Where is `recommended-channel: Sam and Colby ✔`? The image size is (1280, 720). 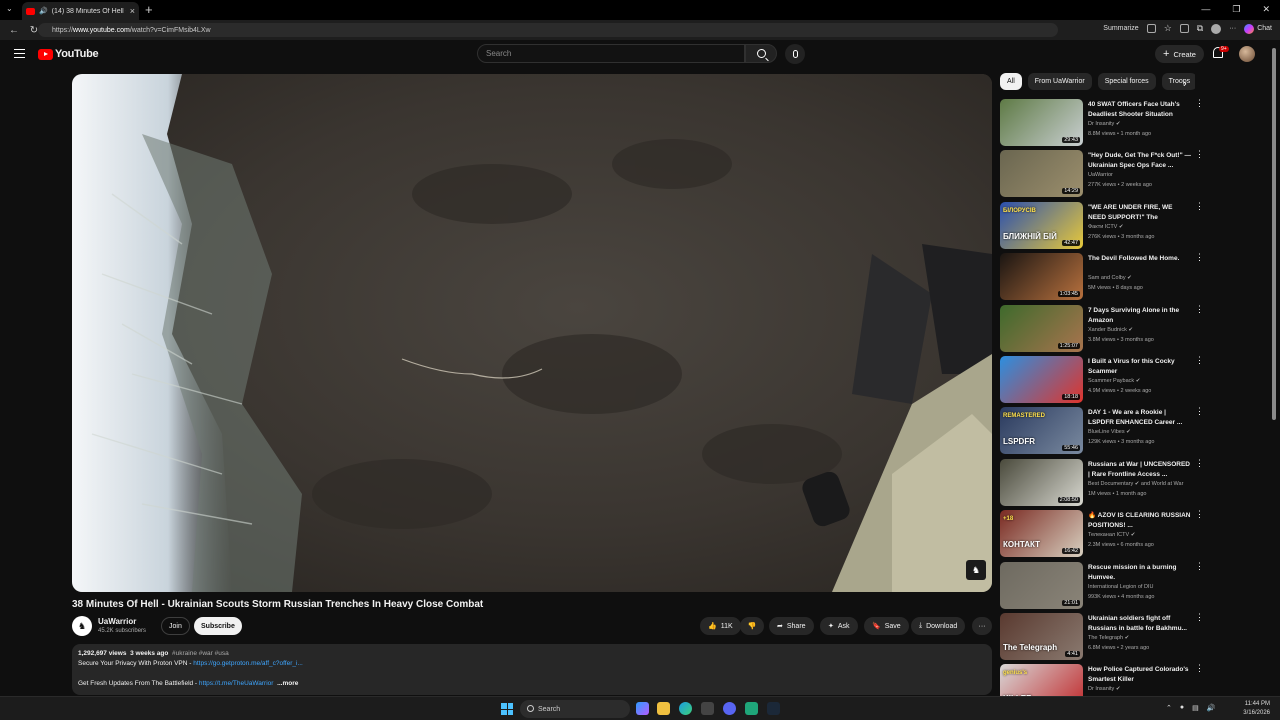
recommended-channel: Sam and Colby ✔ is located at coordinates (1110, 278).